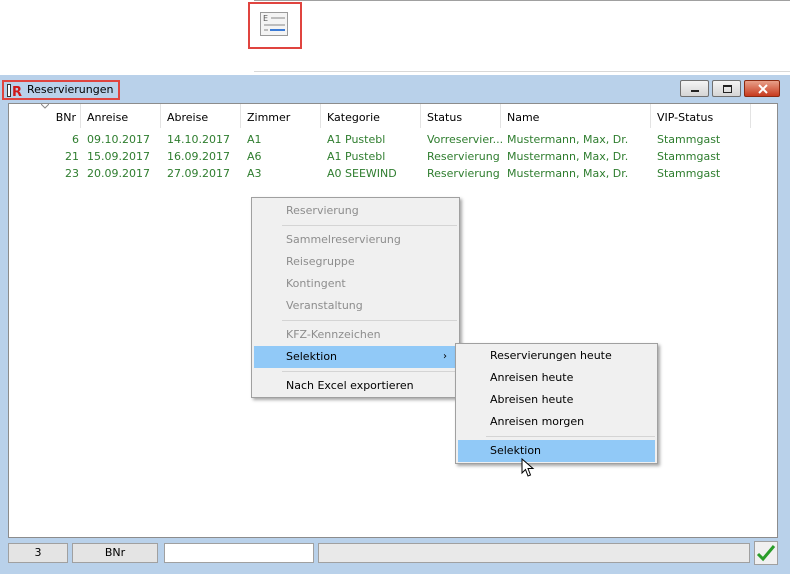 This screenshot has height=574, width=790. What do you see at coordinates (522, 71) in the screenshot?
I see `toolbar-bottom-border` at bounding box center [522, 71].